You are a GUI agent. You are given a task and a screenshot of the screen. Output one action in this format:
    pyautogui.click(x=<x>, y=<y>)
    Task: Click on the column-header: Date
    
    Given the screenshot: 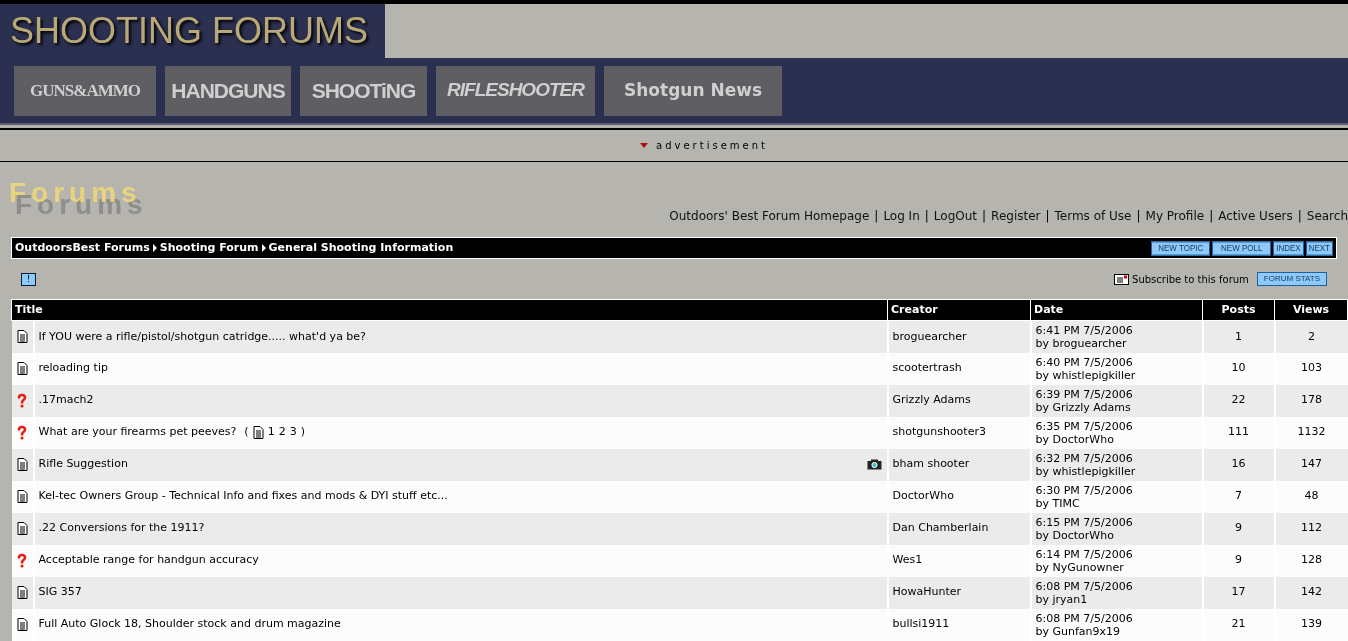 What is the action you would take?
    pyautogui.click(x=1116, y=310)
    